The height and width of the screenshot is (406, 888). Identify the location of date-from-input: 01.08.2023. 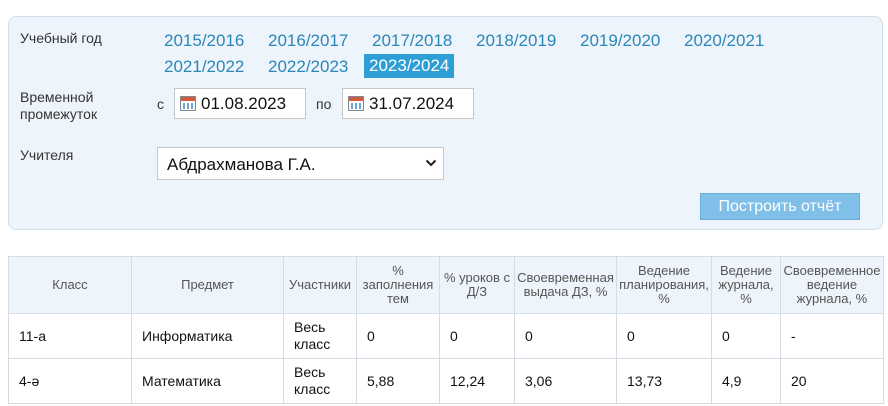
(240, 103).